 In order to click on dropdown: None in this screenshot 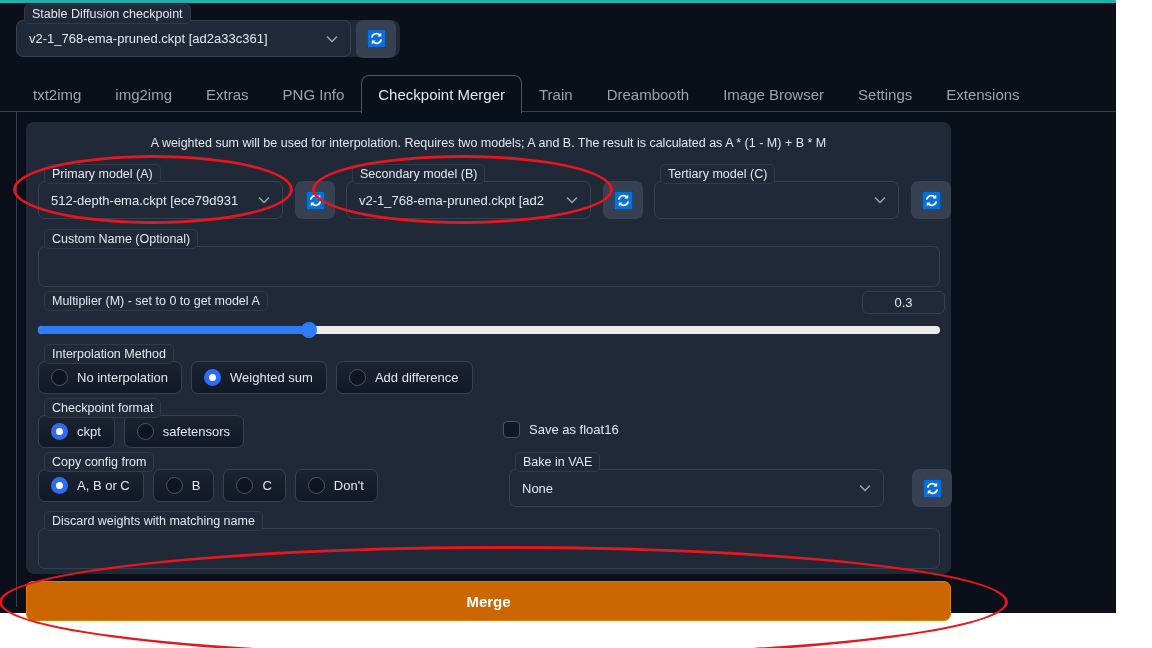, I will do `click(696, 488)`.